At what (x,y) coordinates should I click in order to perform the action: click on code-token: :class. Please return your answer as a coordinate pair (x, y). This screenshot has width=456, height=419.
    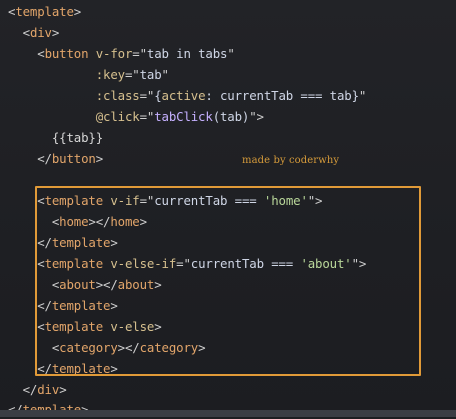
    Looking at the image, I should click on (117, 95).